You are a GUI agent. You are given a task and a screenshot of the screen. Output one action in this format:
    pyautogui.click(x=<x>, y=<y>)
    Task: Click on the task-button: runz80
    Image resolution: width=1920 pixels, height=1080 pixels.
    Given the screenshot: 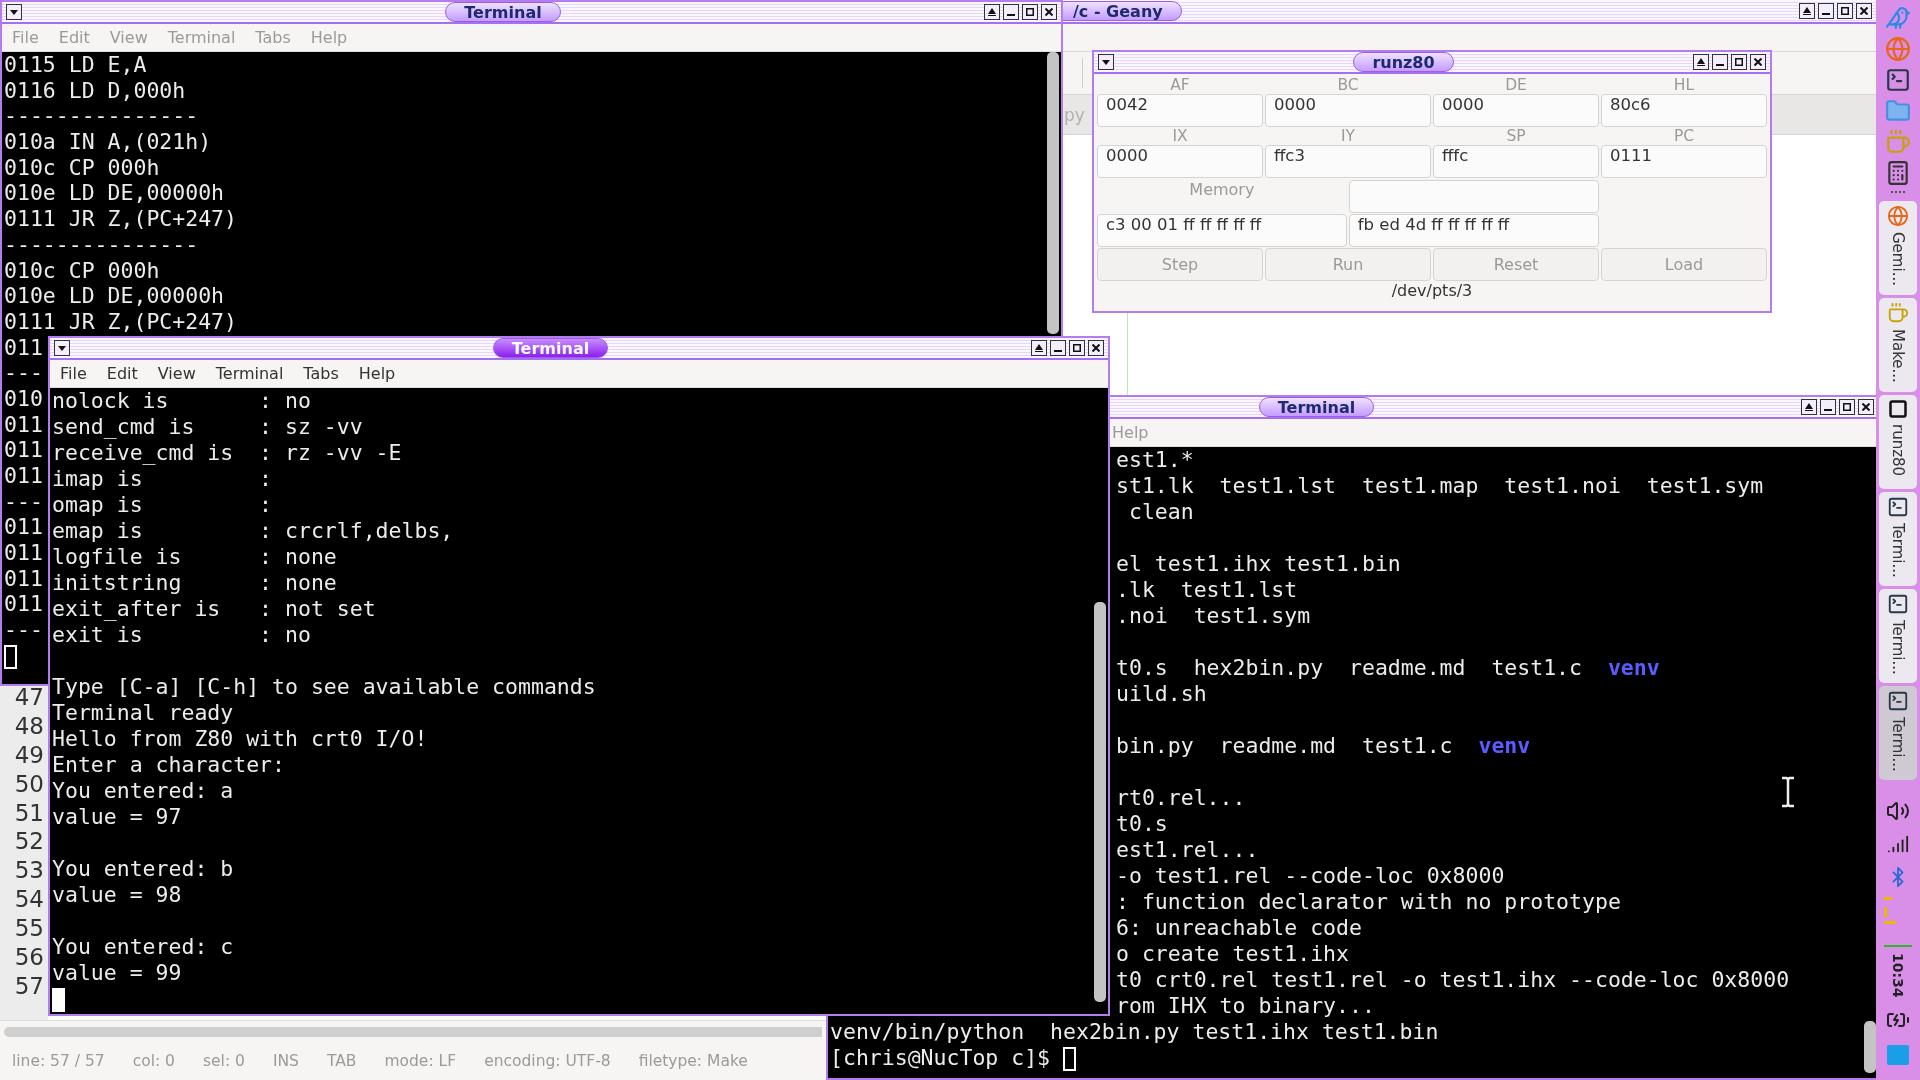 What is the action you would take?
    pyautogui.click(x=1898, y=442)
    